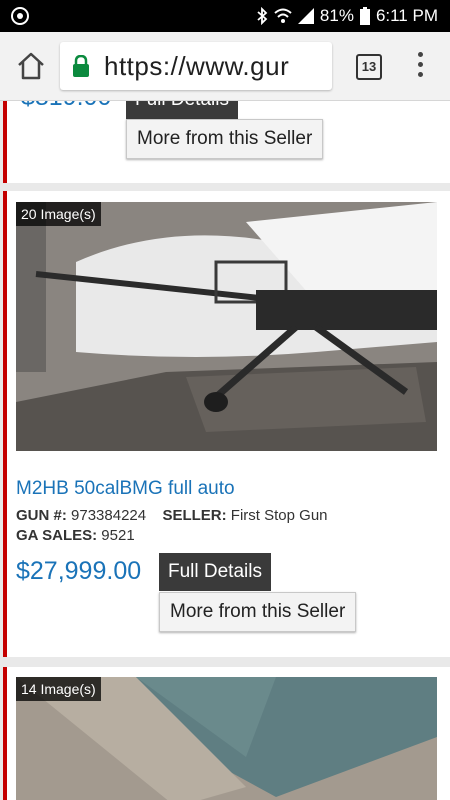 This screenshot has height=800, width=450. Describe the element at coordinates (262, 16) in the screenshot. I see `bluetooth-icon` at that location.